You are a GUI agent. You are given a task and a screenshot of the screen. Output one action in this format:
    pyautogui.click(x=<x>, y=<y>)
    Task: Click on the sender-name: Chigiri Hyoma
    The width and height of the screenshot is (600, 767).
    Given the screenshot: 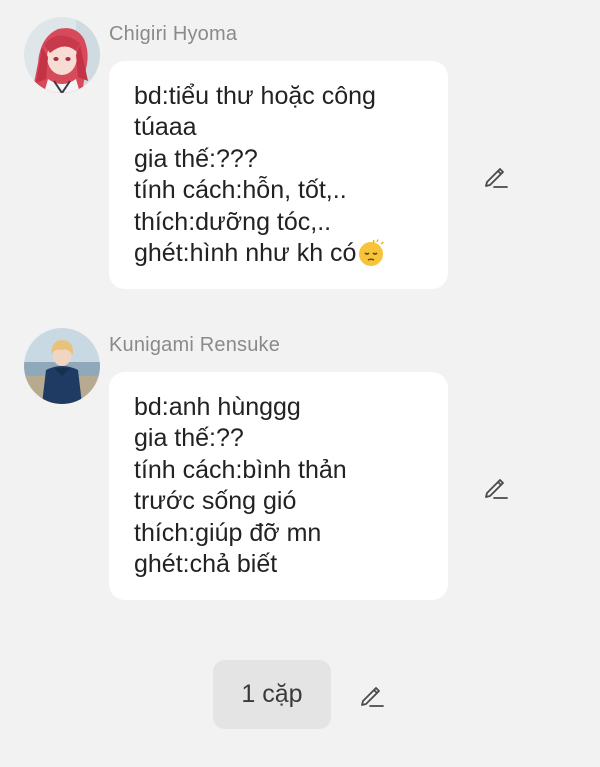 What is the action you would take?
    pyautogui.click(x=173, y=34)
    